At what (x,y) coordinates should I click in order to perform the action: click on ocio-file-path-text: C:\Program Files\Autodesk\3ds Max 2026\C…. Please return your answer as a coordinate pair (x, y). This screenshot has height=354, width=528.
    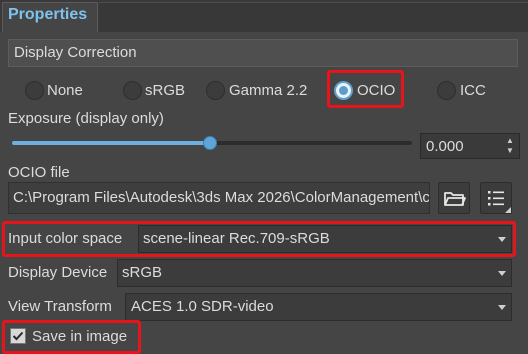
    Looking at the image, I should click on (221, 197).